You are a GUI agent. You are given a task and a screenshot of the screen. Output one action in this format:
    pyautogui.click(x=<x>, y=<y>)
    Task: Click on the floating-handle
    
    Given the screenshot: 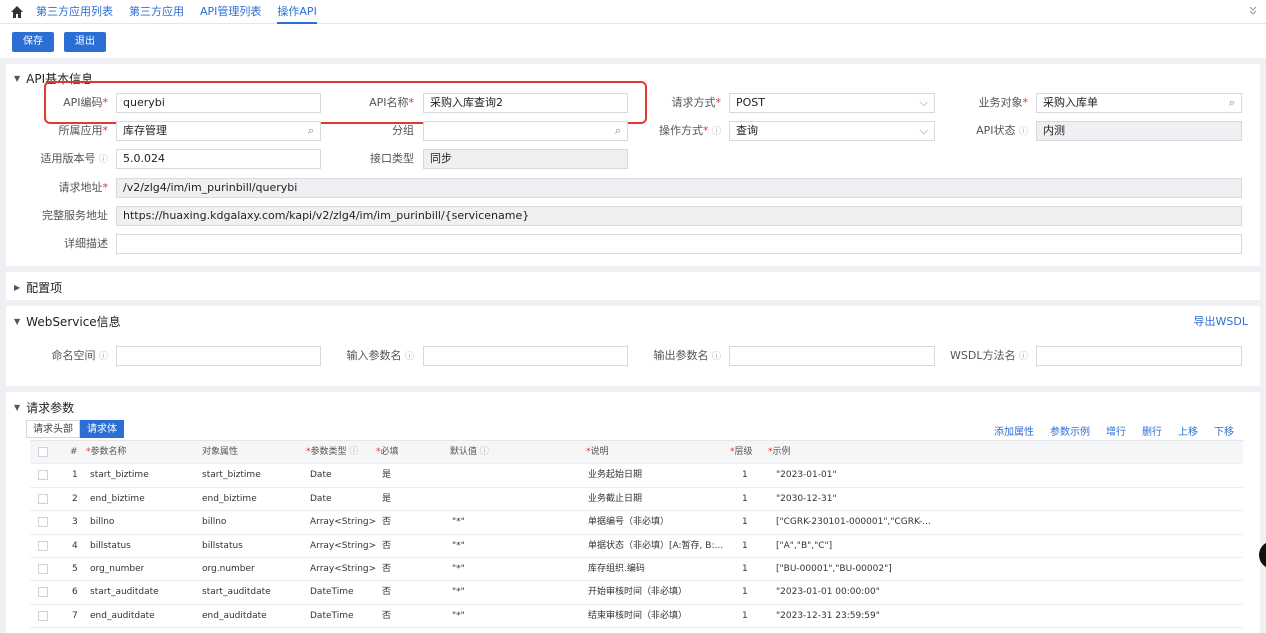 What is the action you would take?
    pyautogui.click(x=1262, y=555)
    